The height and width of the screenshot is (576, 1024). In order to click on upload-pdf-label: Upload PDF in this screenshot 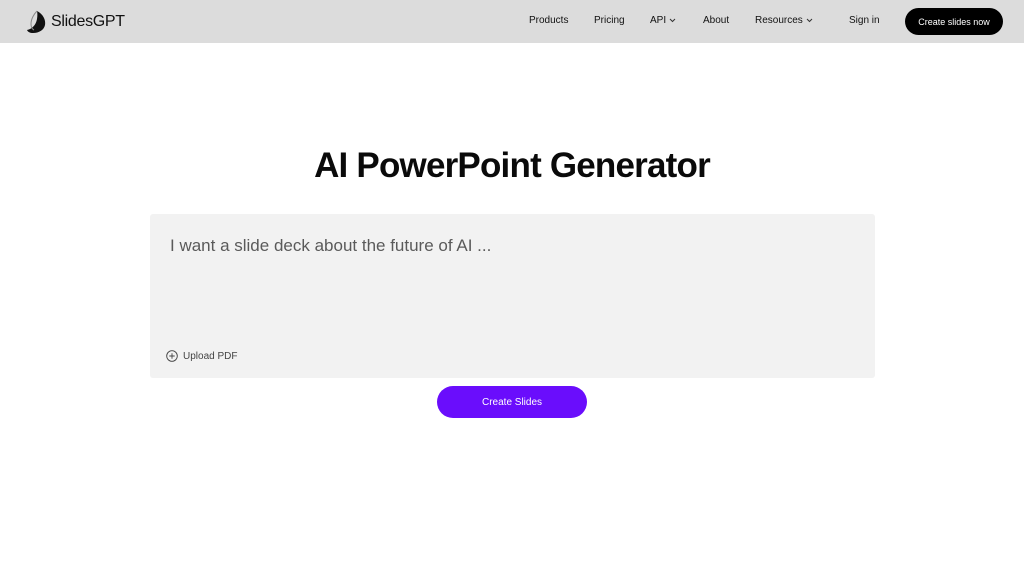, I will do `click(210, 356)`.